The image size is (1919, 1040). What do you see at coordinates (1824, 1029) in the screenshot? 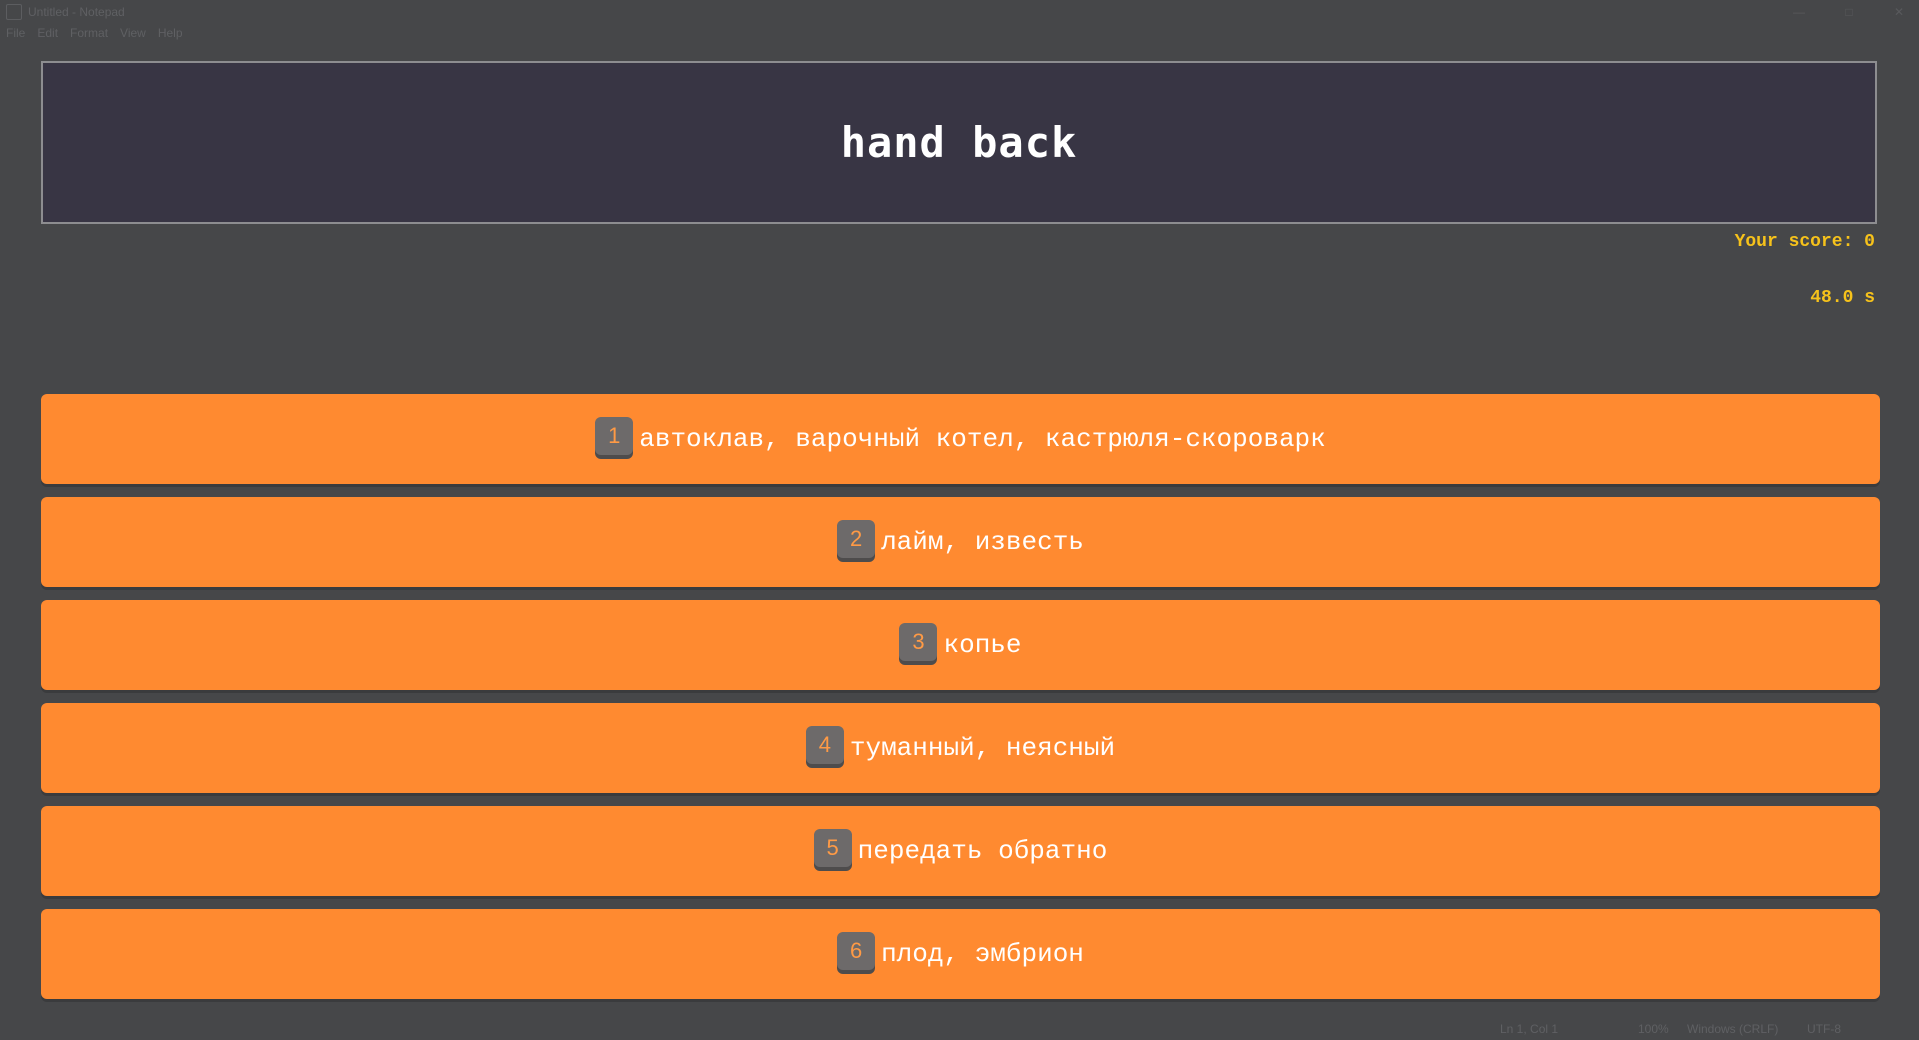
I see `encoding: UTF-8` at bounding box center [1824, 1029].